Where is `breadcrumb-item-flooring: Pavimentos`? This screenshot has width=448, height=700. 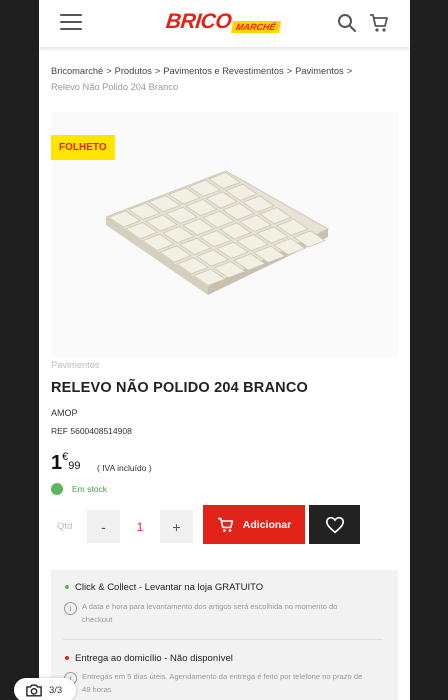 breadcrumb-item-flooring: Pavimentos is located at coordinates (319, 71).